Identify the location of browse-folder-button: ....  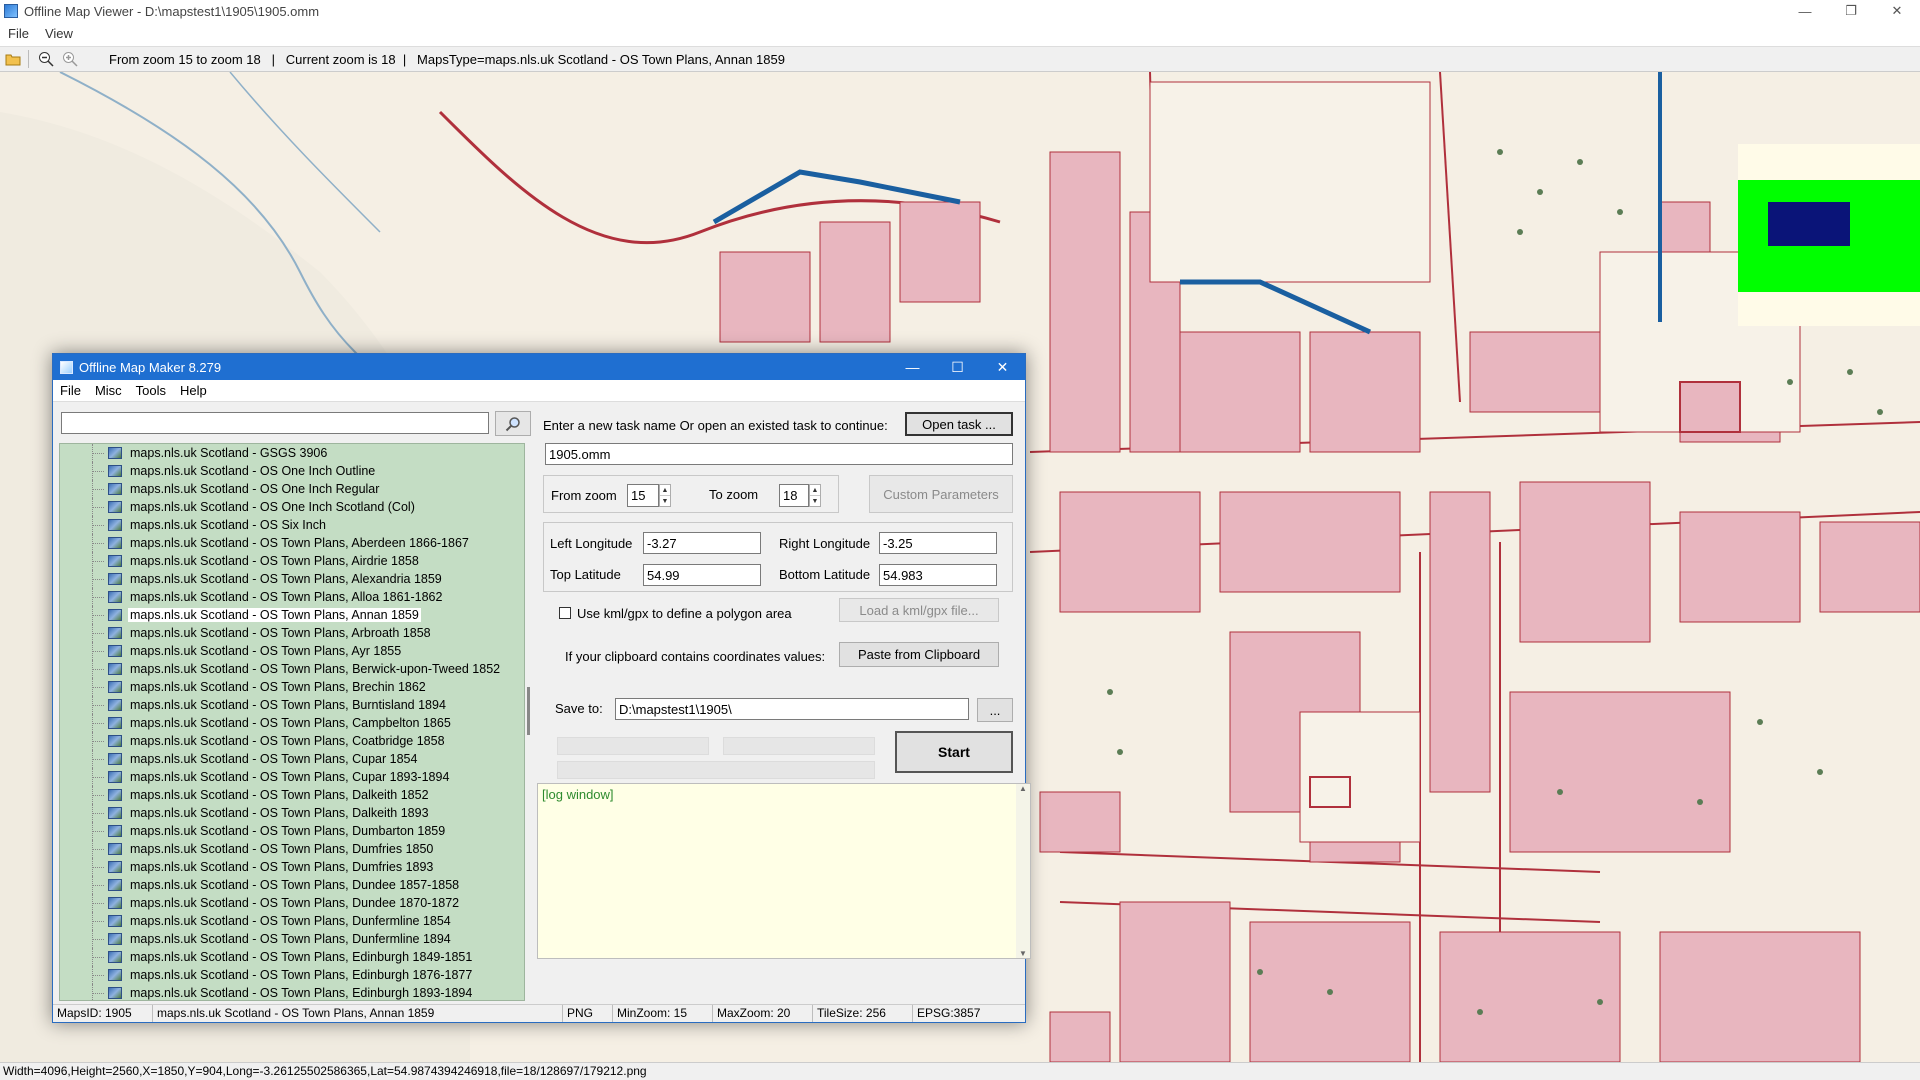
(995, 710).